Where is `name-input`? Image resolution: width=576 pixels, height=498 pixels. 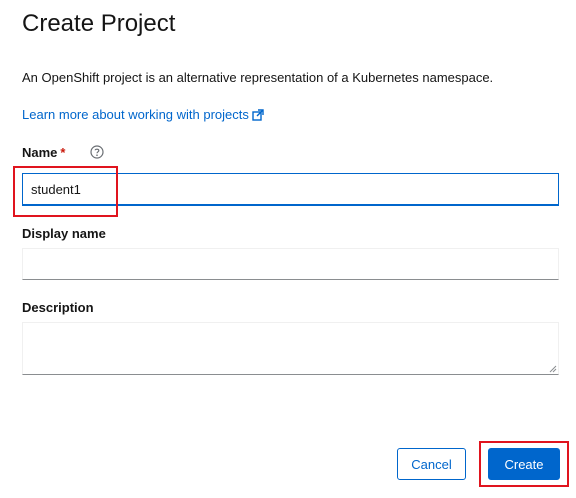 name-input is located at coordinates (290, 189).